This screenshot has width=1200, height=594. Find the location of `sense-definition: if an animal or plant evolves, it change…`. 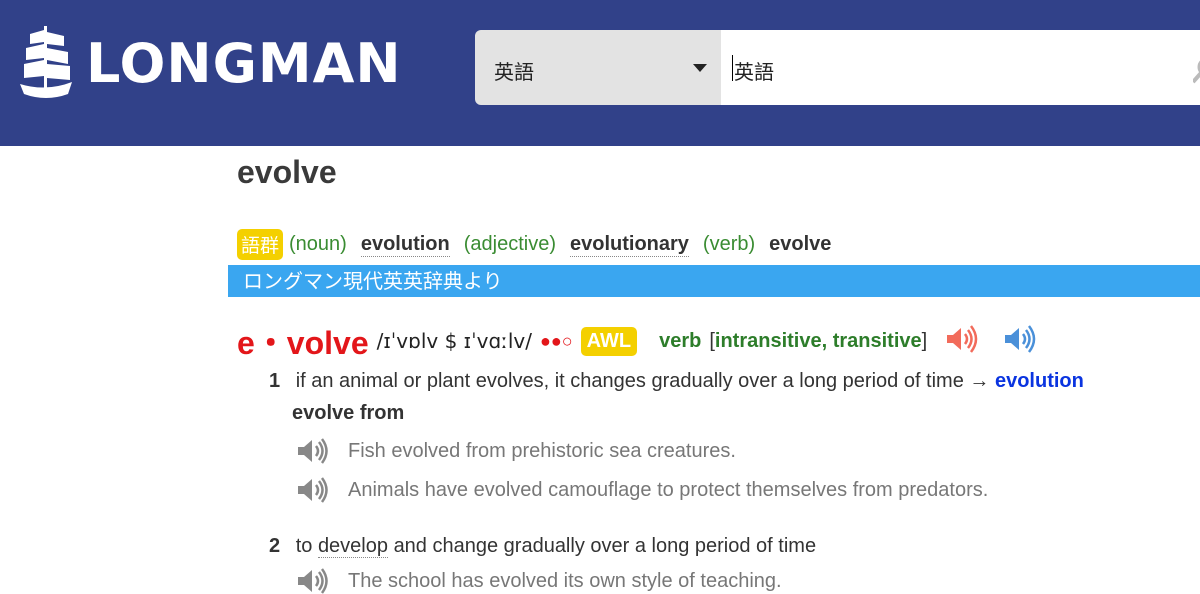

sense-definition: if an animal or plant evolves, it change… is located at coordinates (629, 381).